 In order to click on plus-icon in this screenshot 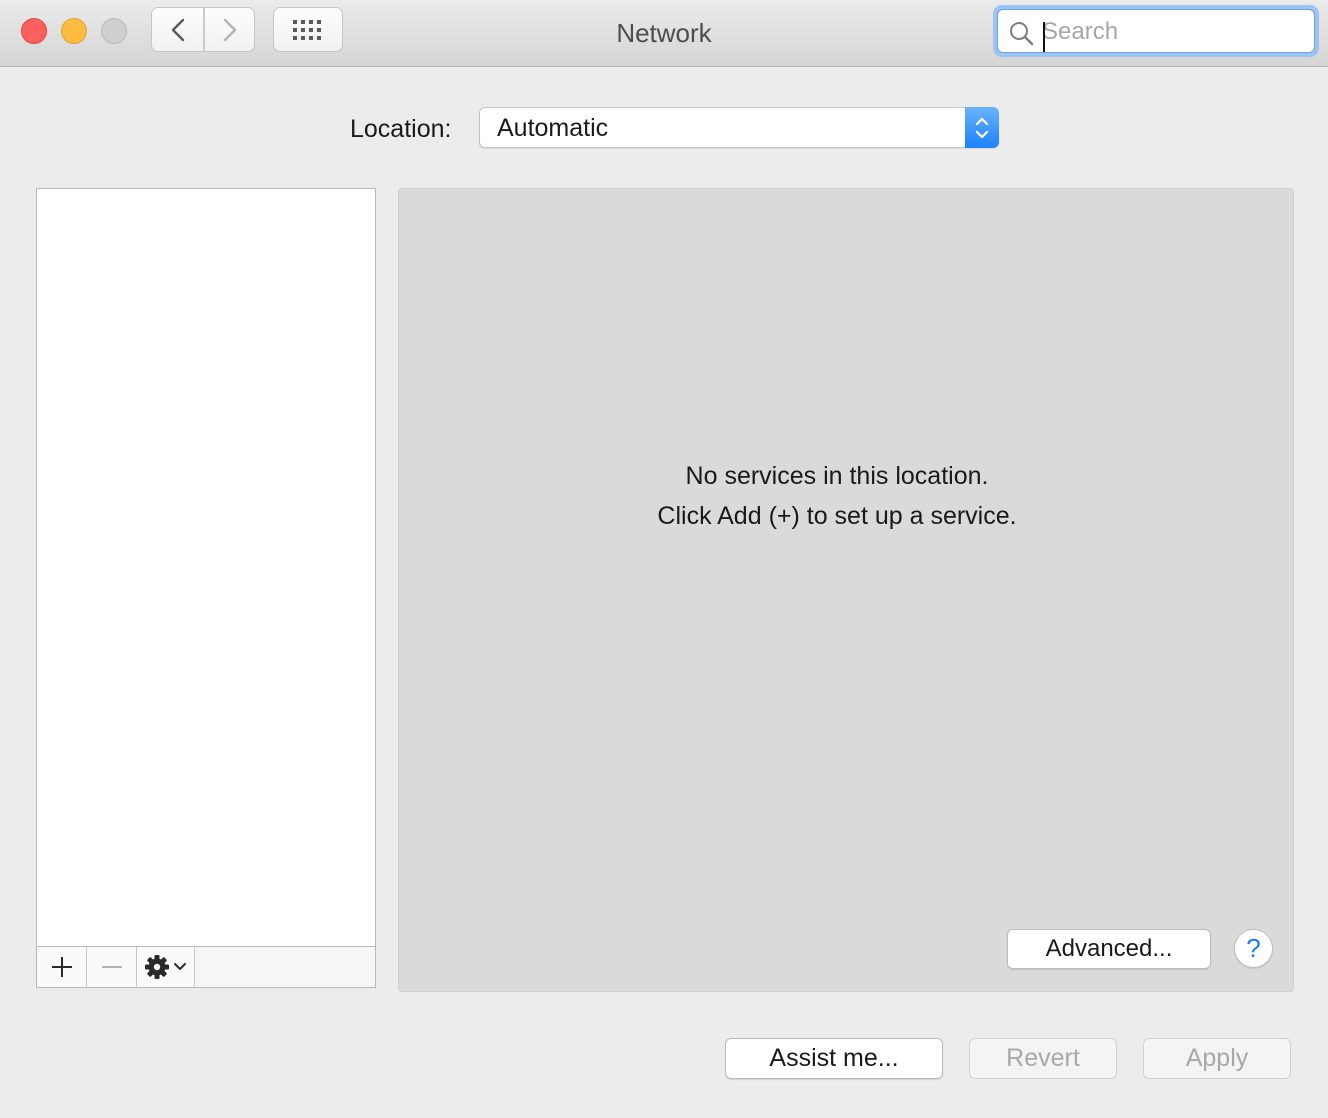, I will do `click(61, 967)`.